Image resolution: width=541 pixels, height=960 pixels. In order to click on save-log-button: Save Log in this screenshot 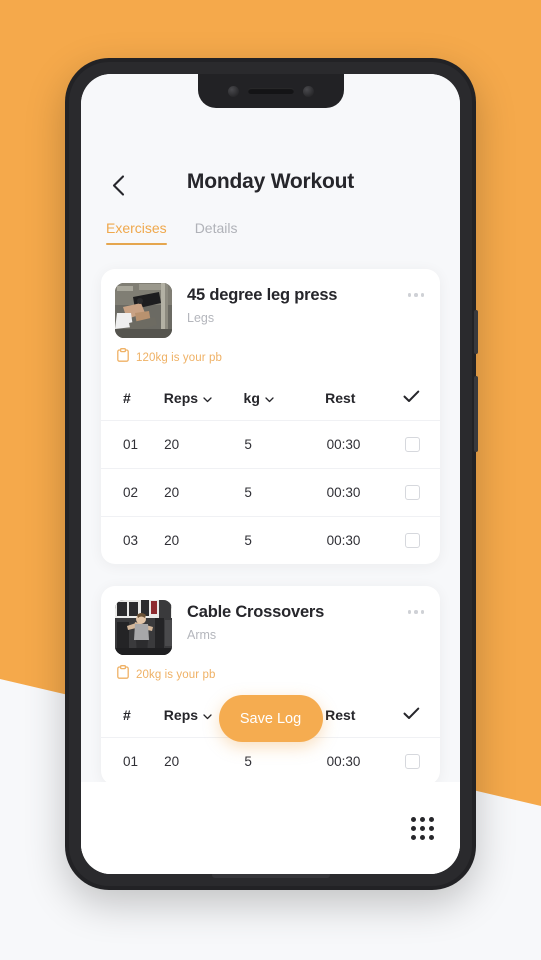, I will do `click(270, 718)`.